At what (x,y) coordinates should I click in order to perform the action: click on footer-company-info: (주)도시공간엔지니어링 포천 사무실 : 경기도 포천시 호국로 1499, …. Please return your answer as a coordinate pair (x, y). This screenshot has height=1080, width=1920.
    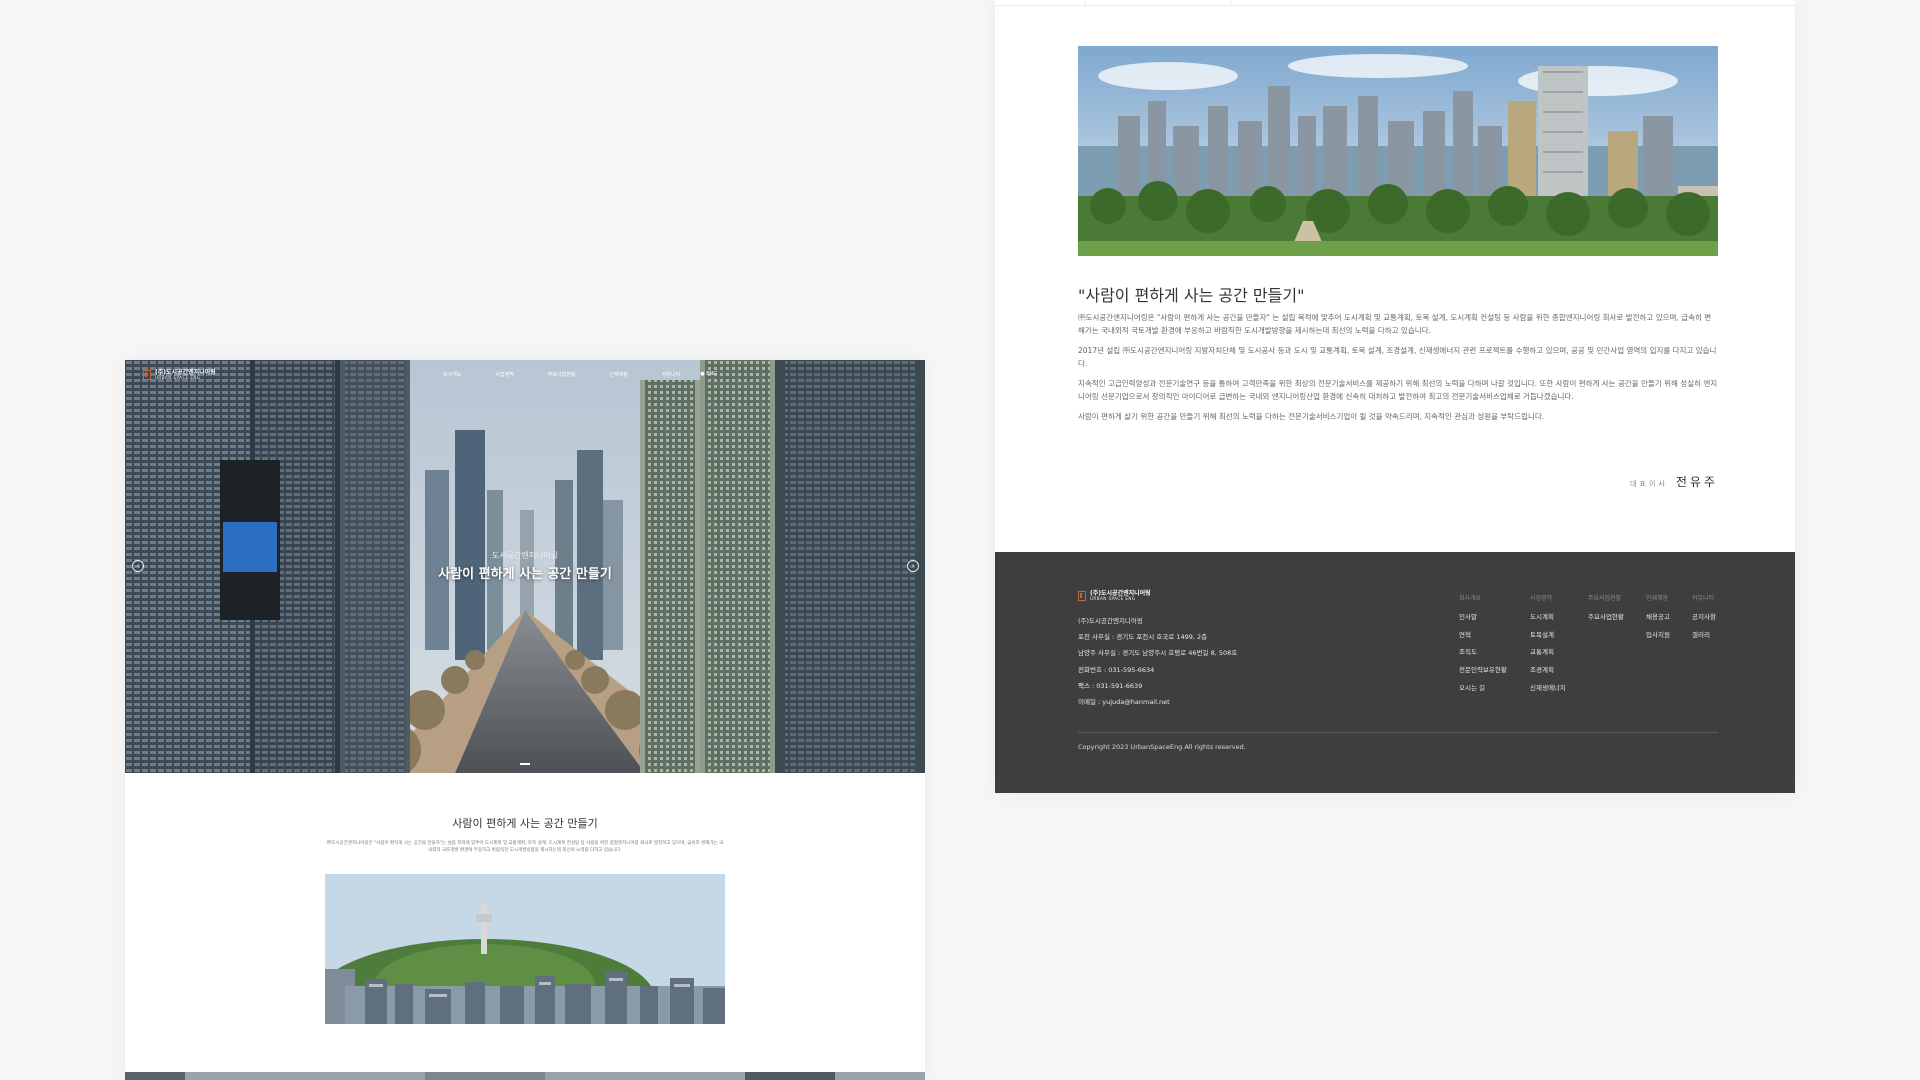
    Looking at the image, I should click on (1157, 664).